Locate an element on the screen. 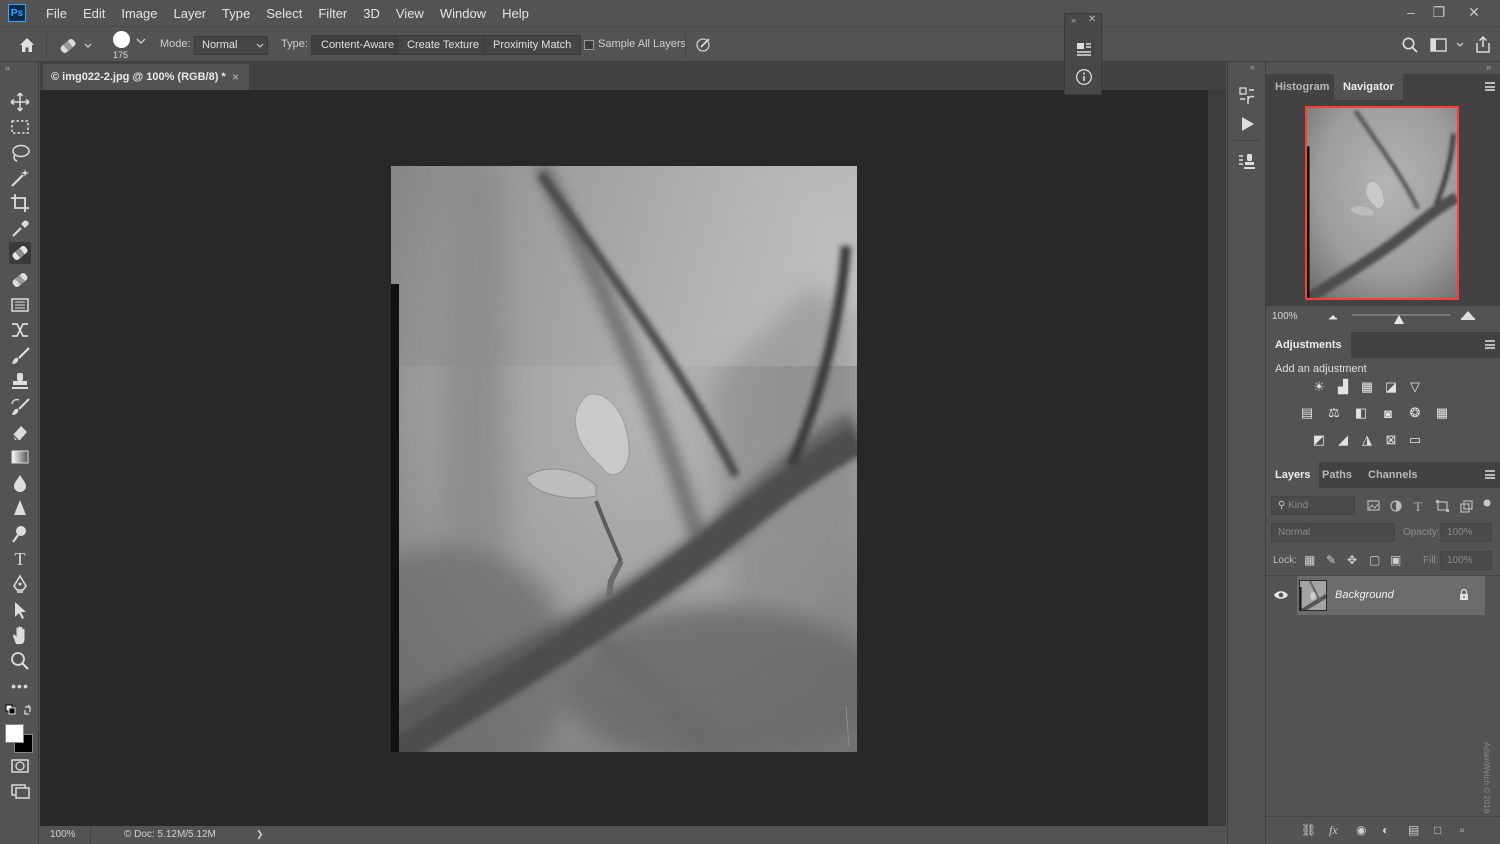 The height and width of the screenshot is (844, 1500). patch-tool is located at coordinates (20, 305).